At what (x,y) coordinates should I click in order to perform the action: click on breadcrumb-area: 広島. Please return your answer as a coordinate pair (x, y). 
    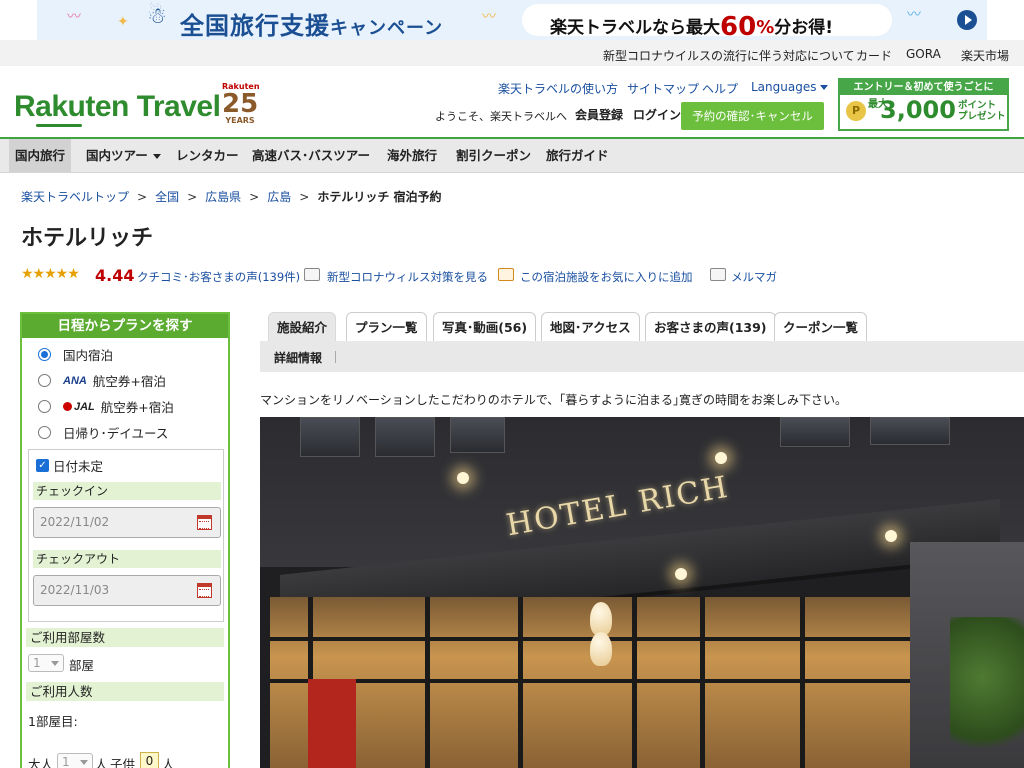
    Looking at the image, I should click on (279, 197).